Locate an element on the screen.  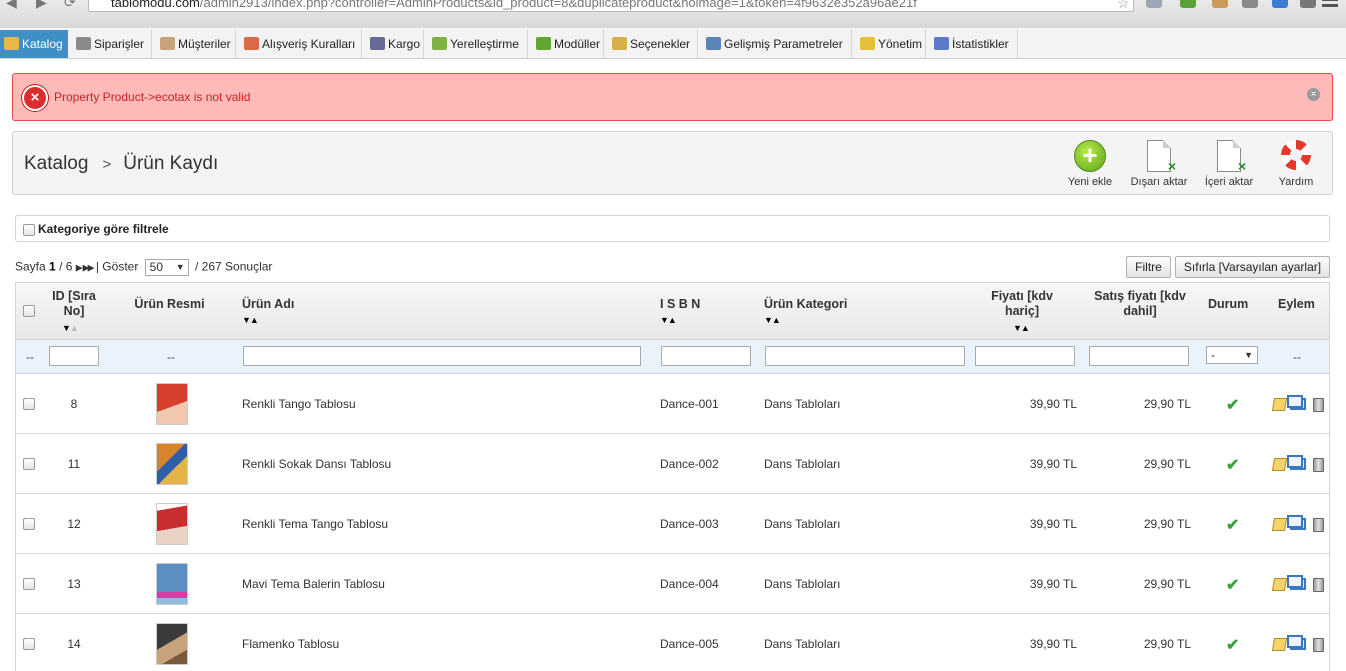
next-page-icon: ▶ is located at coordinates (79, 268).